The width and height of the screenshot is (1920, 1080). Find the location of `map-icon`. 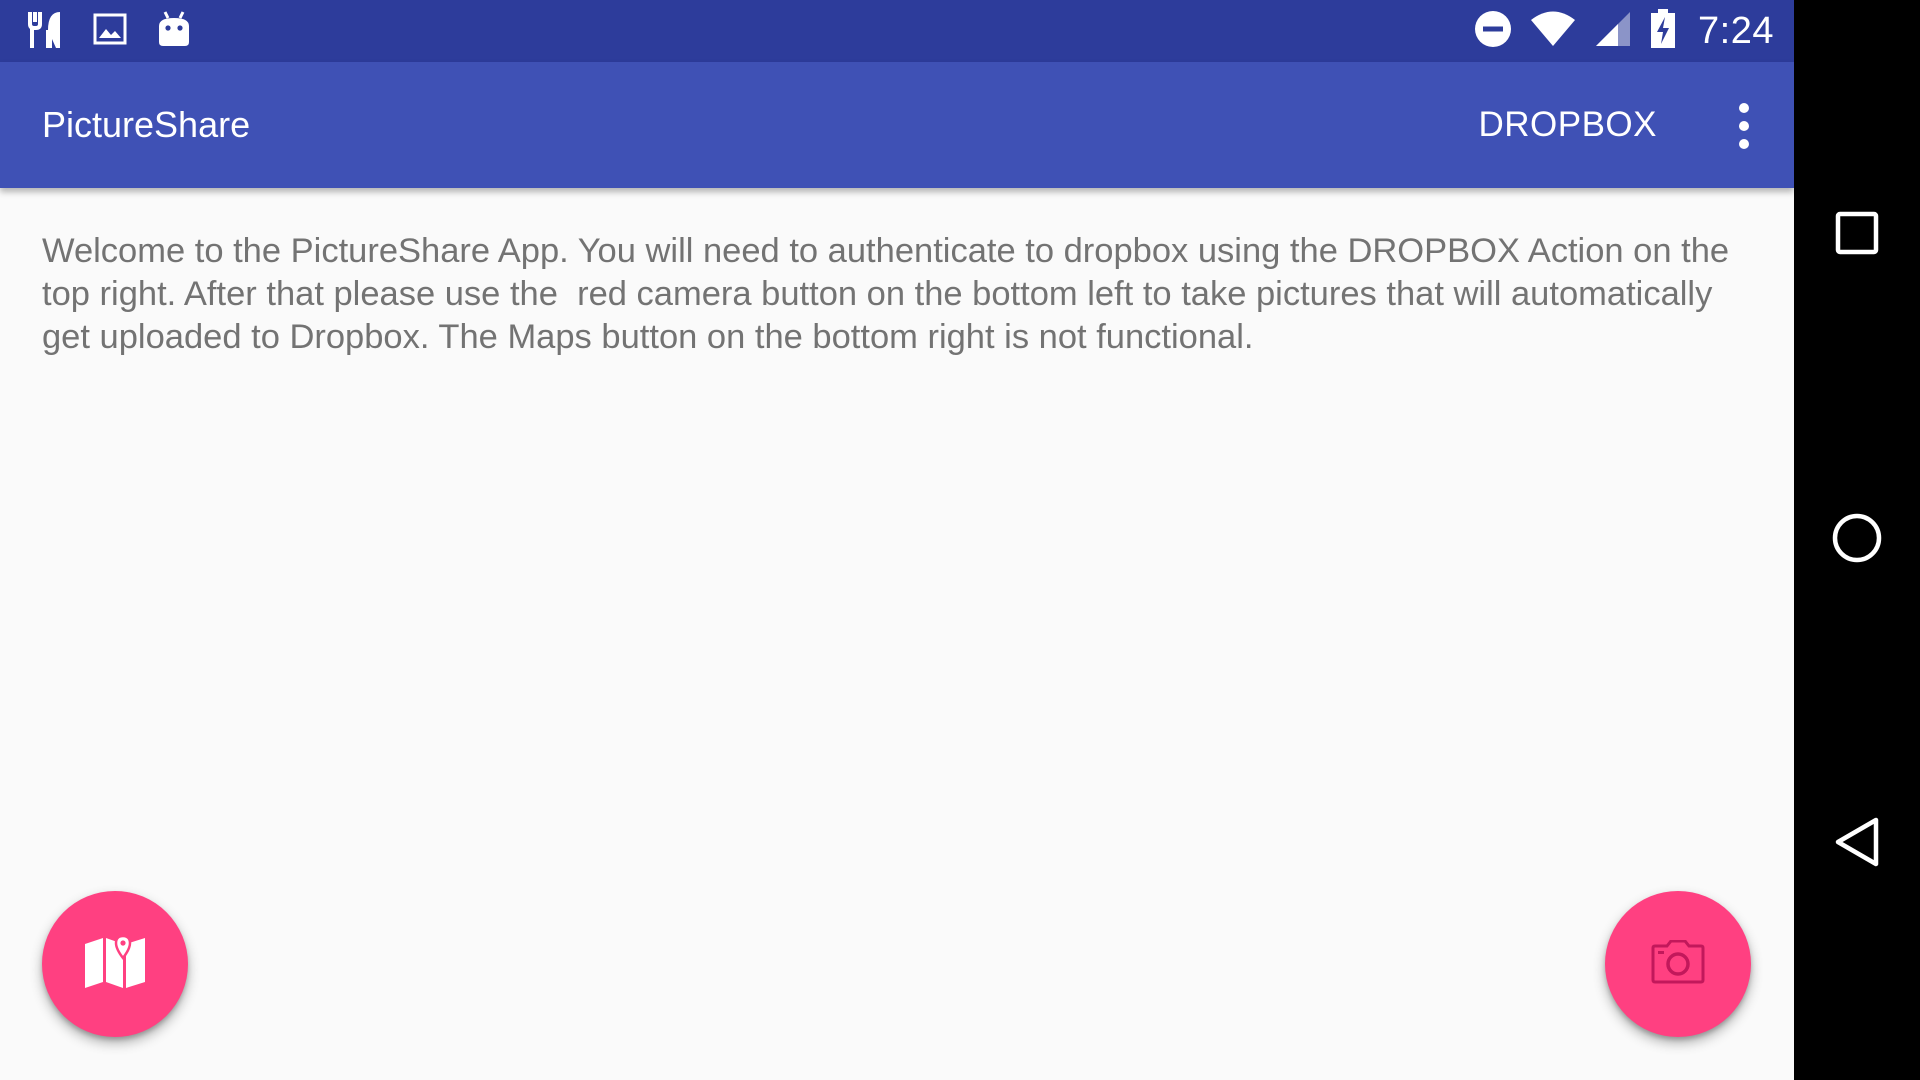

map-icon is located at coordinates (115, 964).